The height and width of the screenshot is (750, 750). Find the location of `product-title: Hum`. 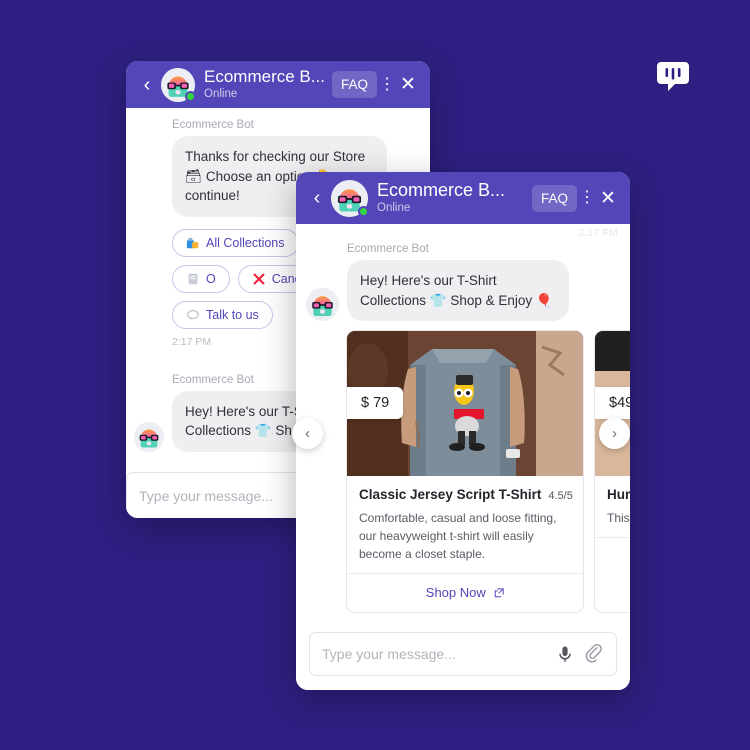

product-title: Hum is located at coordinates (618, 495).